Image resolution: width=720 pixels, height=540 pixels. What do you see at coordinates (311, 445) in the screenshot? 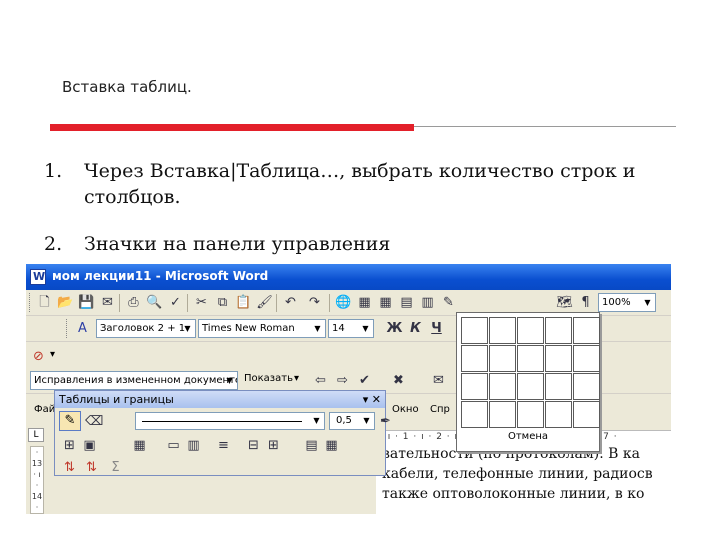
I see `autoformat-icon: ▤` at bounding box center [311, 445].